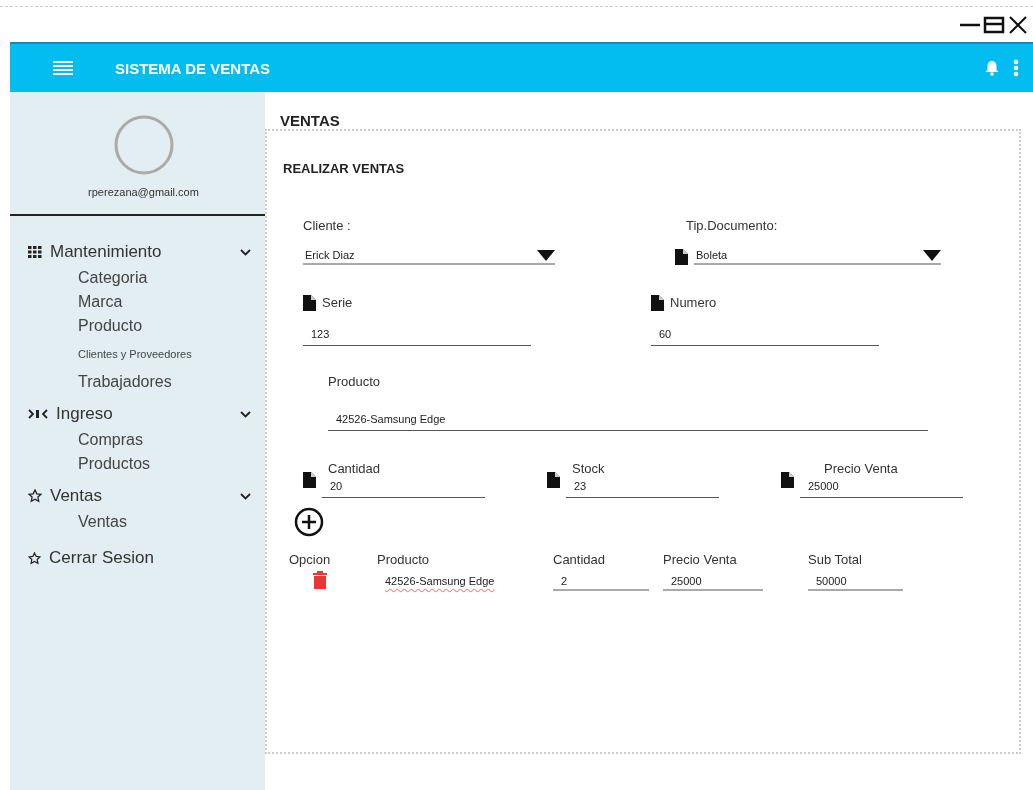 This screenshot has height=790, width=1033. What do you see at coordinates (310, 120) in the screenshot?
I see `page-title: VENTAS` at bounding box center [310, 120].